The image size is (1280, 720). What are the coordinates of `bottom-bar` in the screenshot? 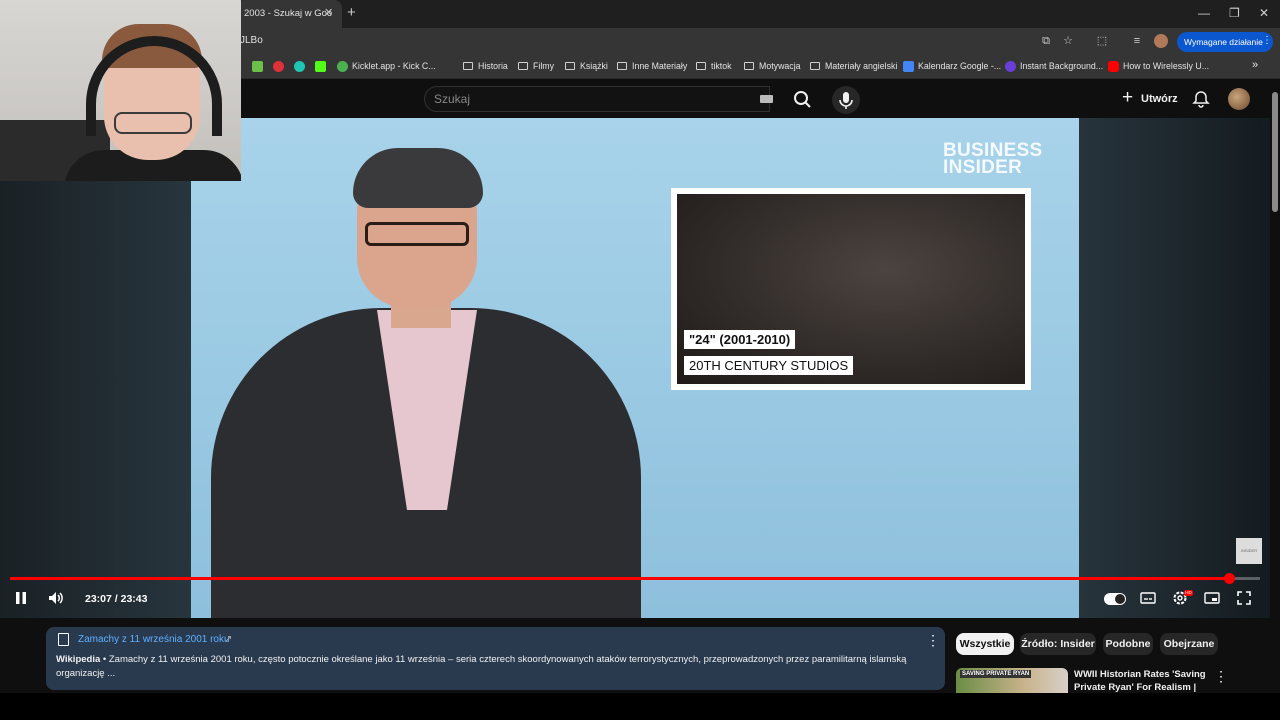 It's located at (640, 706).